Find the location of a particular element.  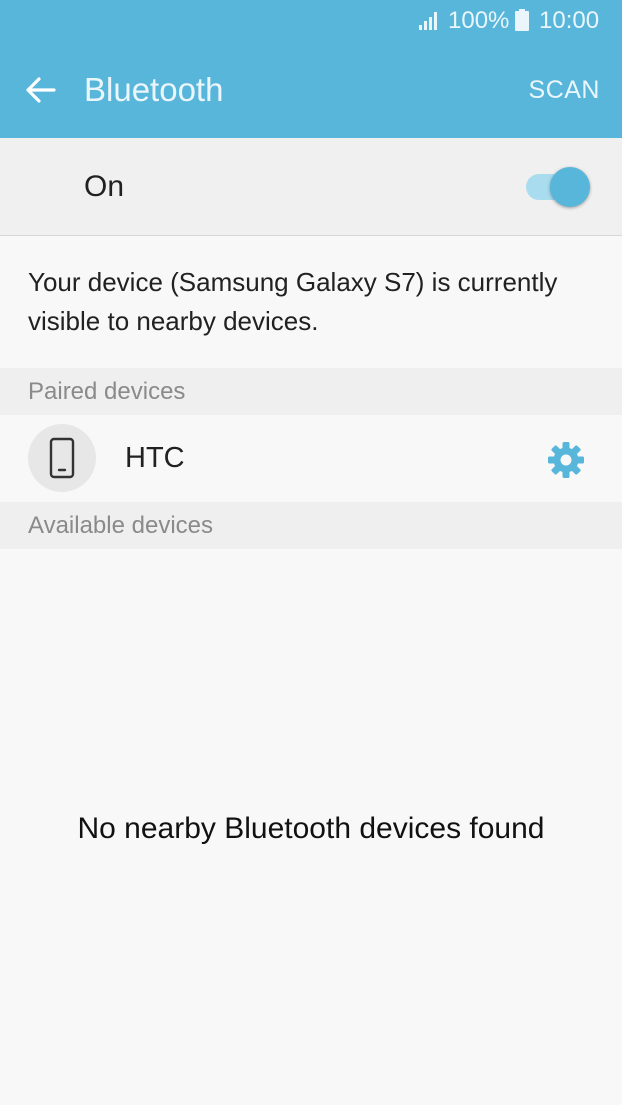

device-name: HTC is located at coordinates (155, 458).